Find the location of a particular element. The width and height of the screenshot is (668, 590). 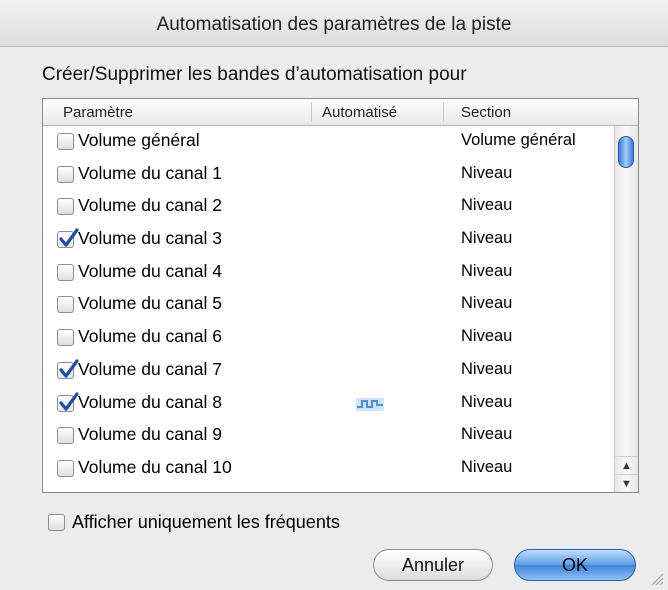

automation-waveform-icon is located at coordinates (370, 406).